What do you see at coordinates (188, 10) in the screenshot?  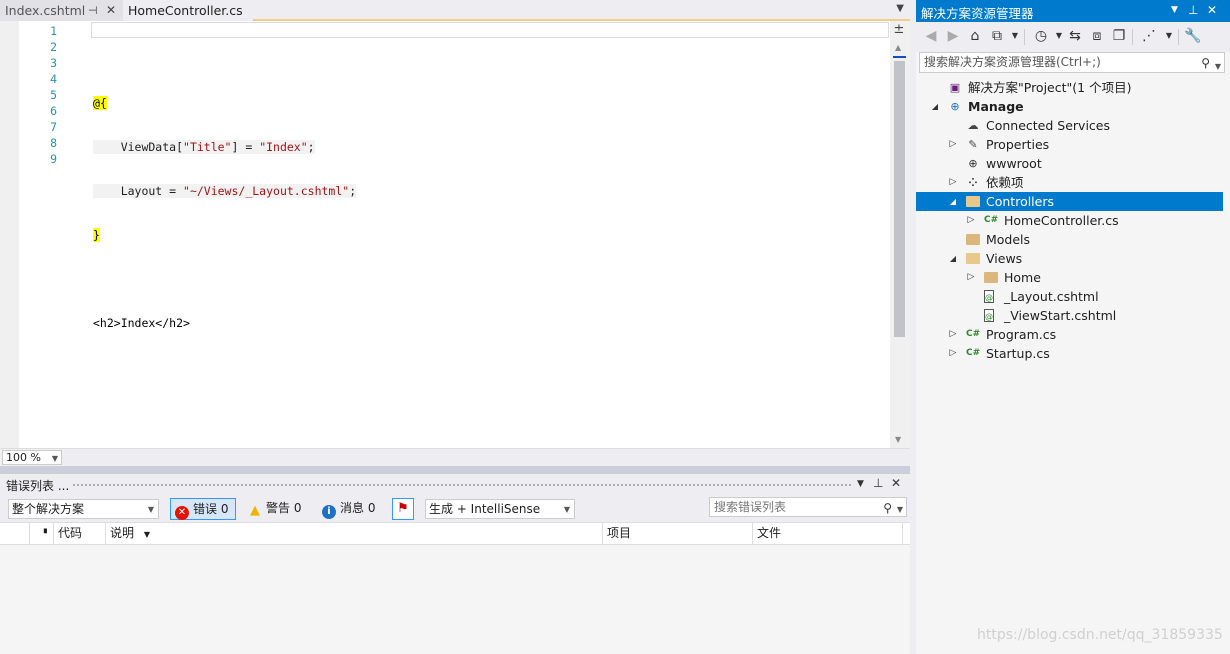 I see `tab-homecontroller-cs: HomeController.cs` at bounding box center [188, 10].